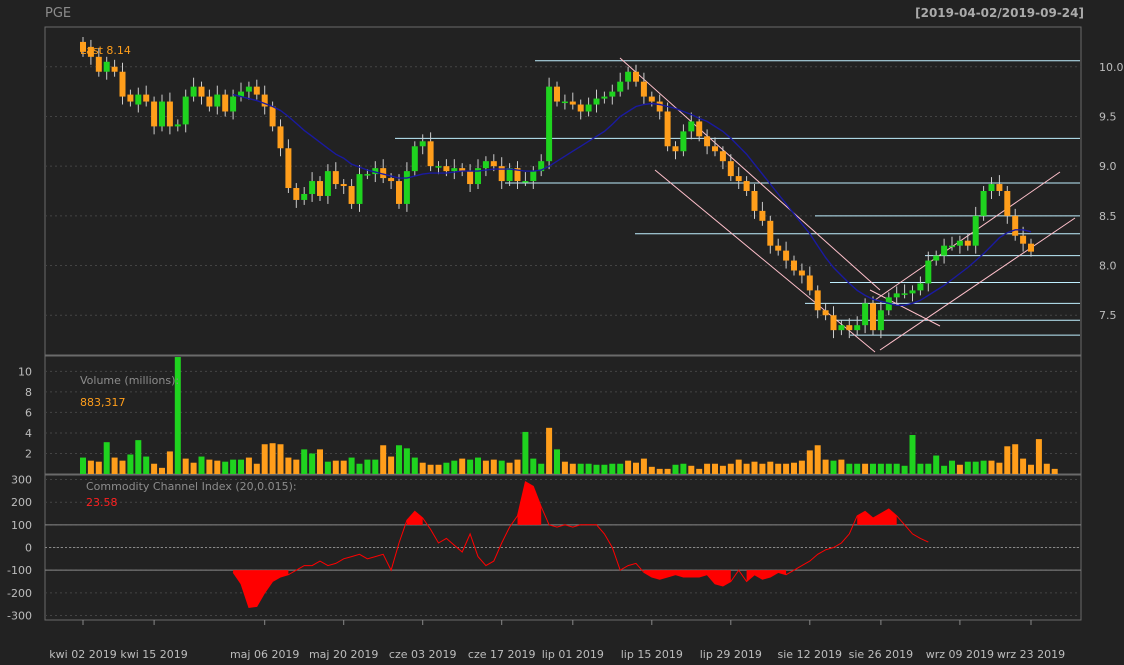 The height and width of the screenshot is (665, 1124). What do you see at coordinates (344, 654) in the screenshot?
I see `x-tick-label: maj 20 2019` at bounding box center [344, 654].